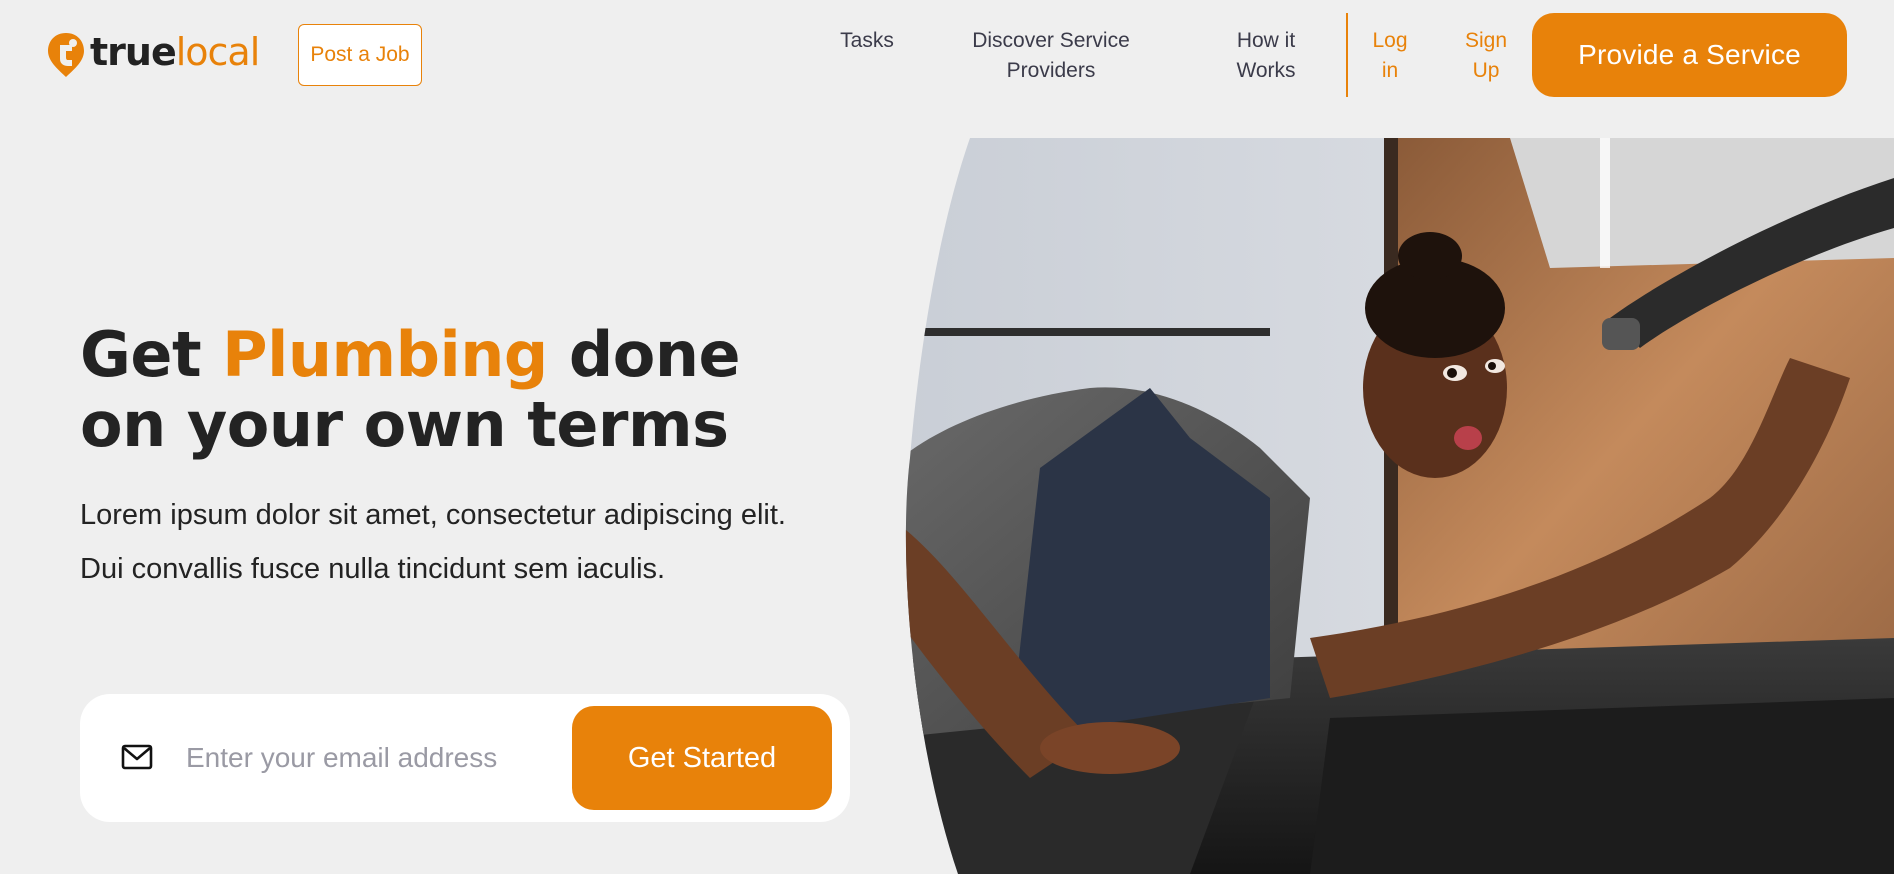 The image size is (1894, 874). I want to click on logo-wordmark: truelocal, so click(175, 52).